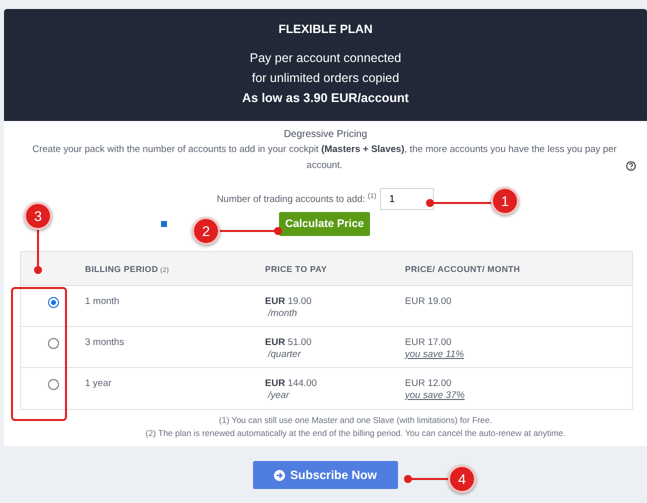 The width and height of the screenshot is (647, 503). Describe the element at coordinates (325, 475) in the screenshot. I see `subscribe-button: Subscribe Now` at that location.